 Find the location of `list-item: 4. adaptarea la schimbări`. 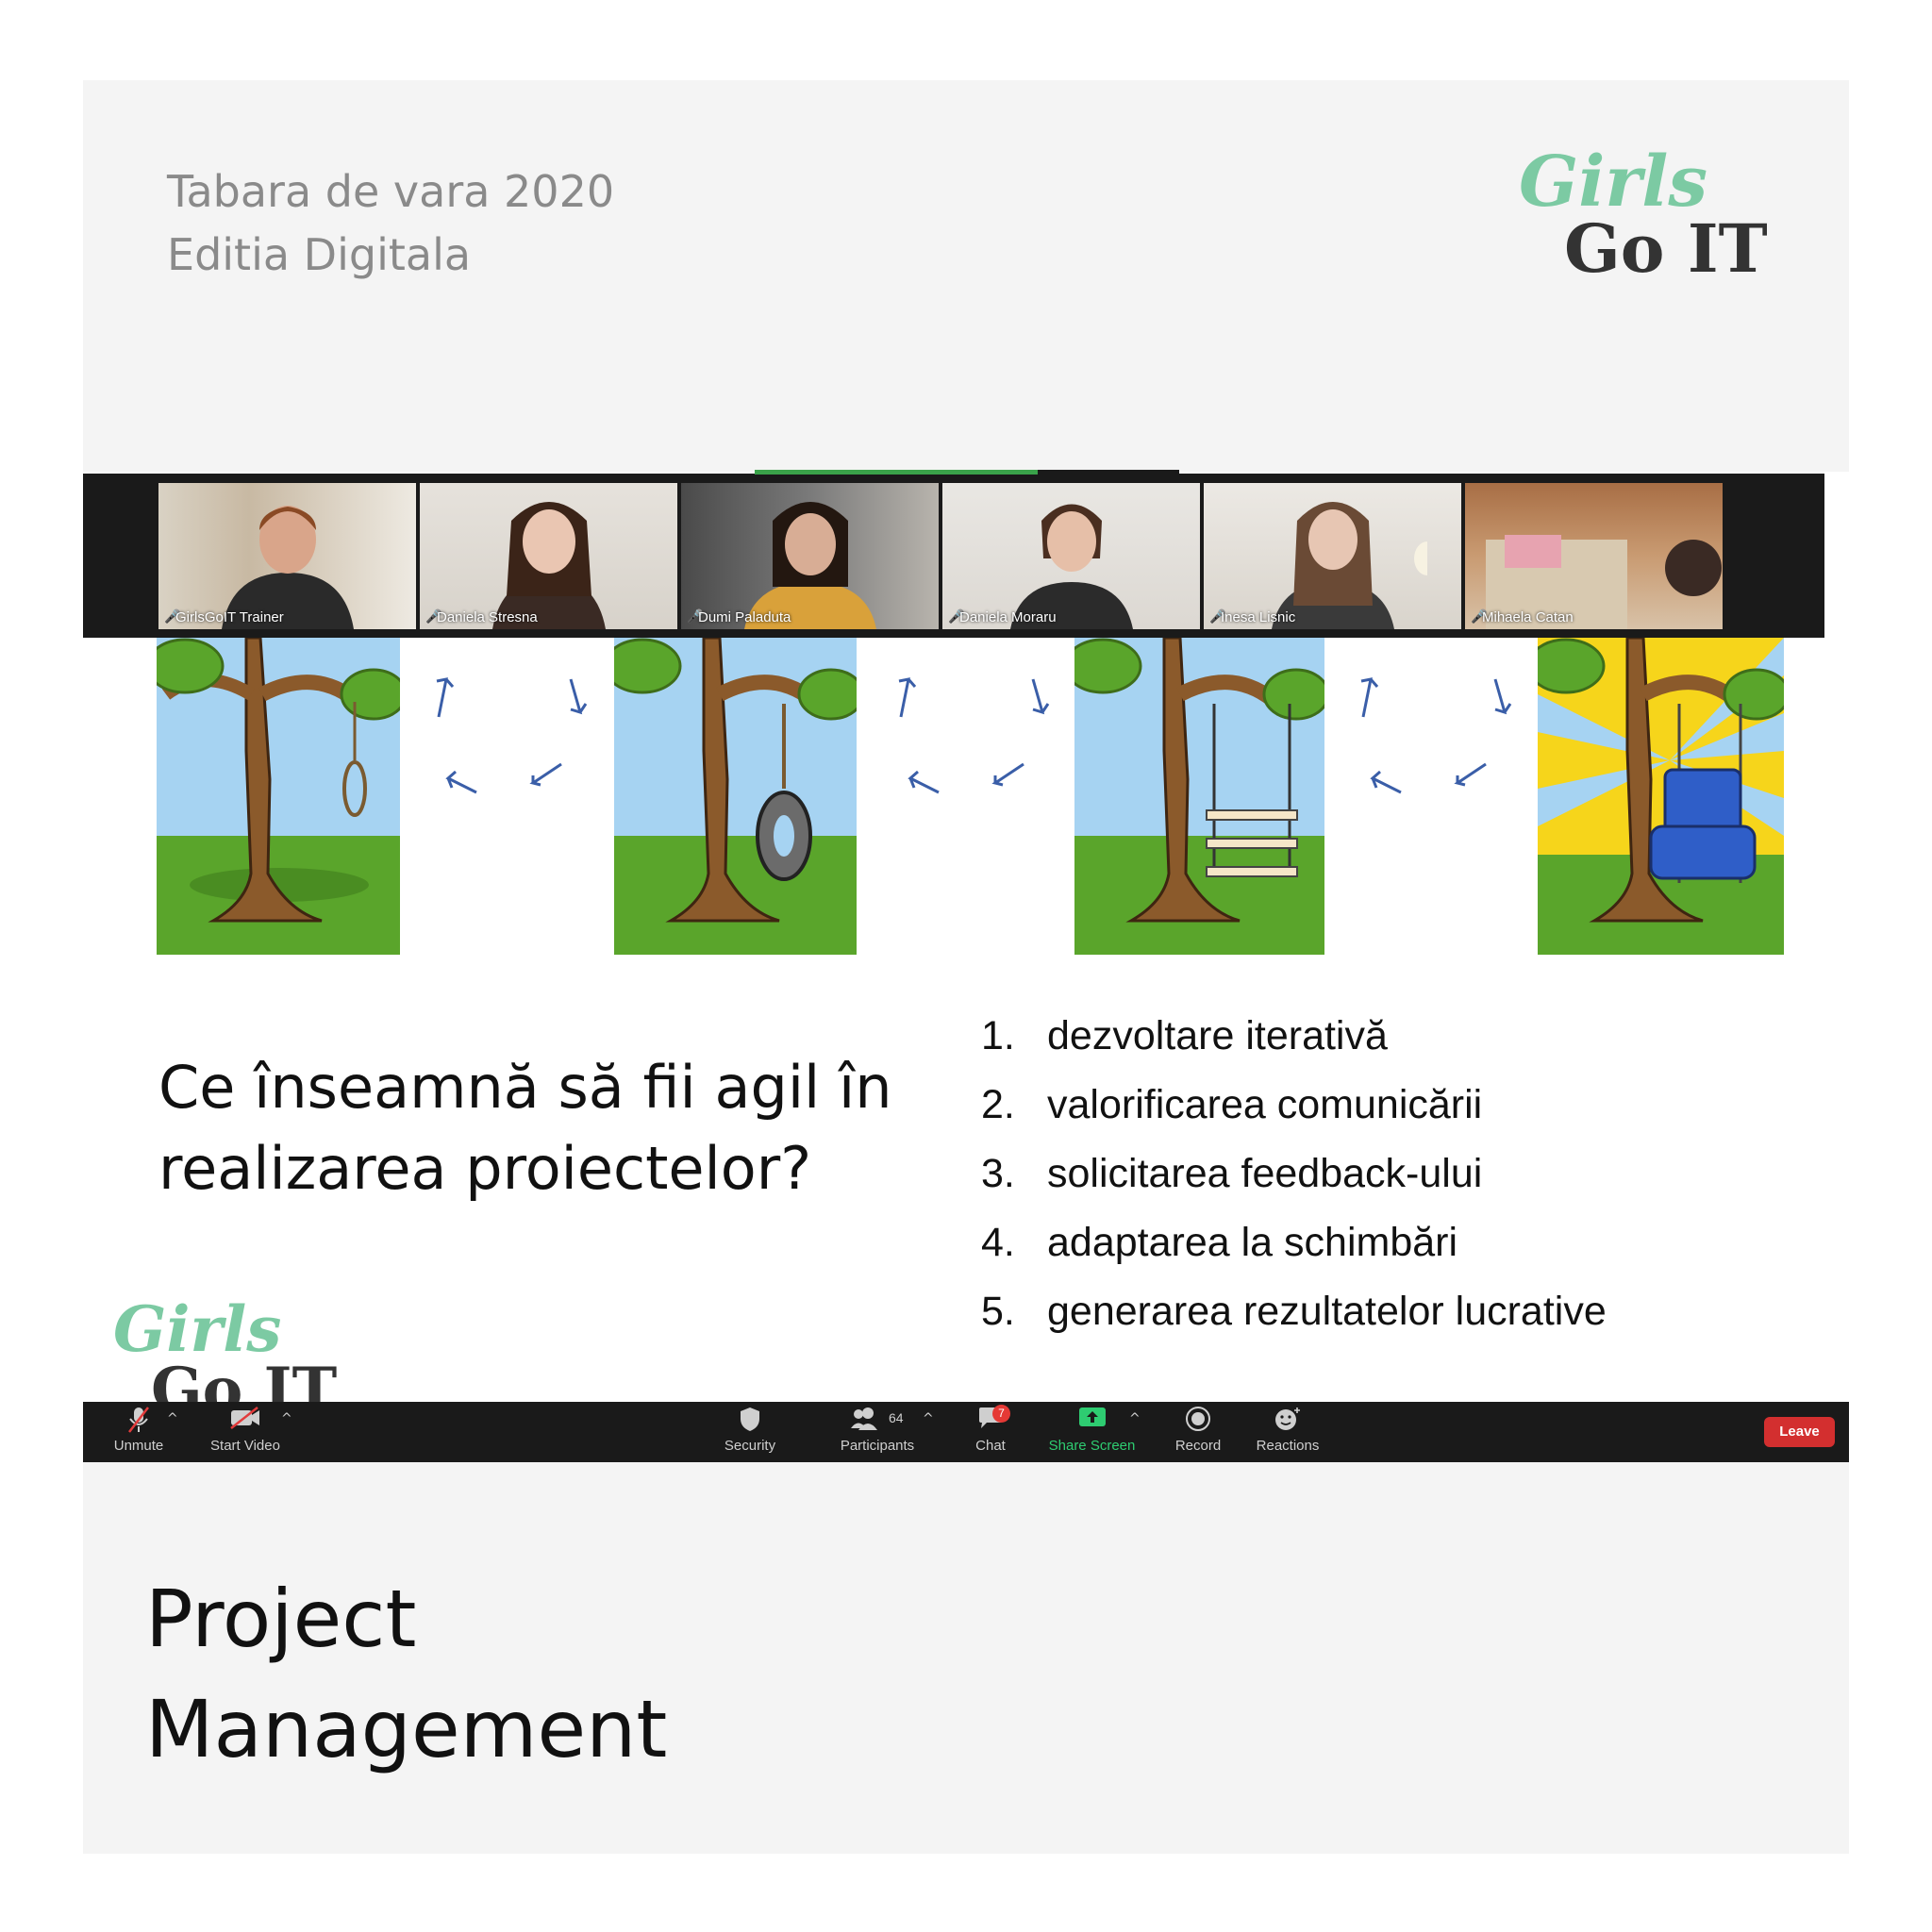

list-item: 4. adaptarea la schimbări is located at coordinates (1219, 1243).